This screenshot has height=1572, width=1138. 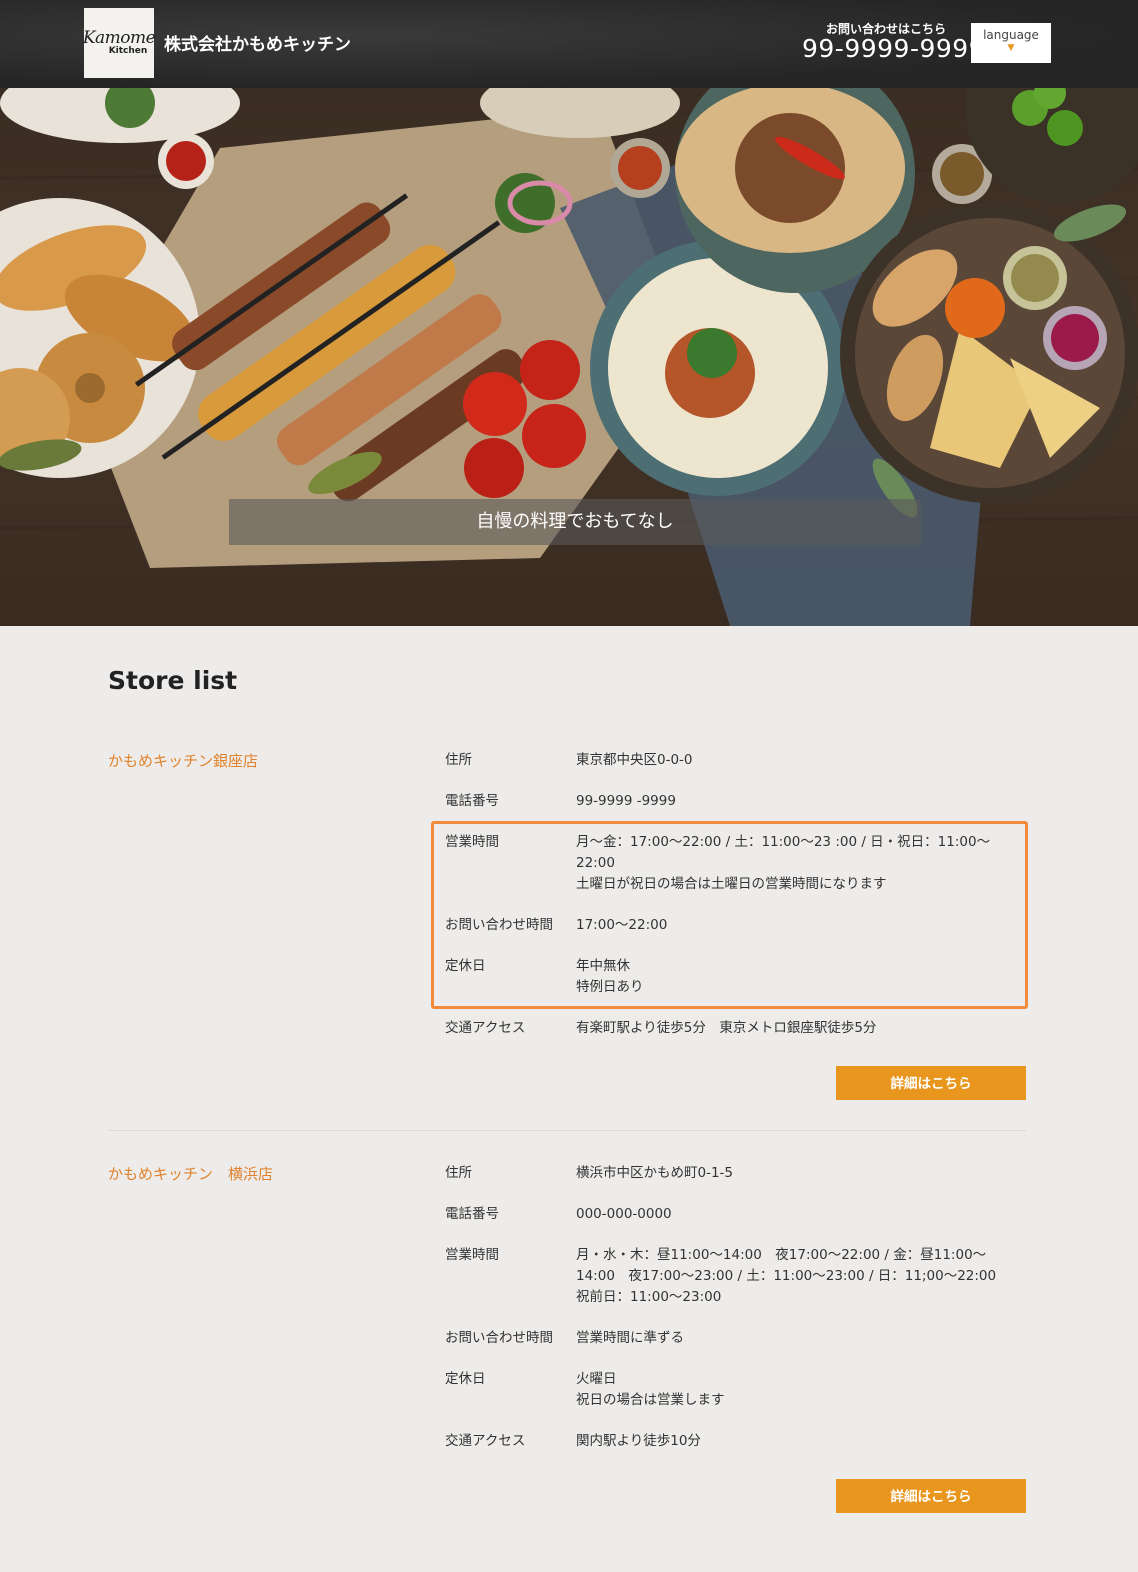 I want to click on row-label: 営業時間, so click(x=472, y=1255).